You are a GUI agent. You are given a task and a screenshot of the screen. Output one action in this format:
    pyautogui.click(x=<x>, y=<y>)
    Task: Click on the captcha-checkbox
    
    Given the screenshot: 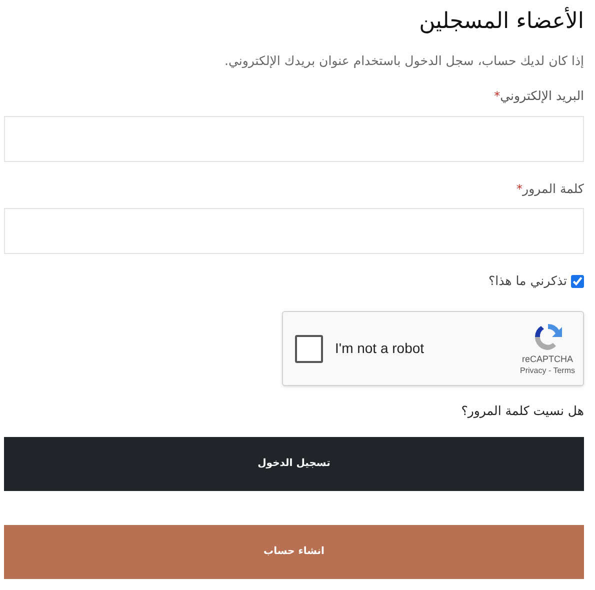 What is the action you would take?
    pyautogui.click(x=309, y=348)
    